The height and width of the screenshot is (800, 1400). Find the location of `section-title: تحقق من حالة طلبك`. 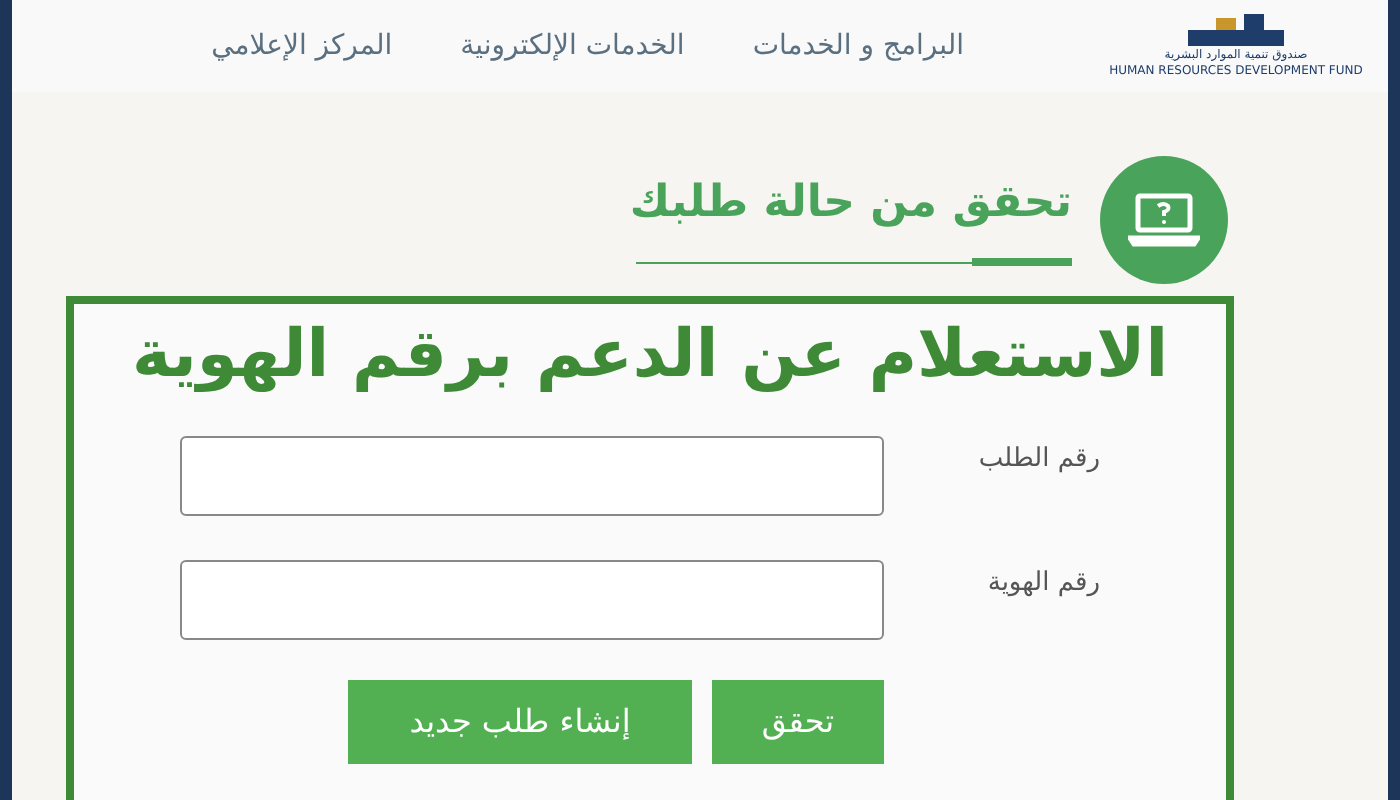

section-title: تحقق من حالة طلبك is located at coordinates (854, 204).